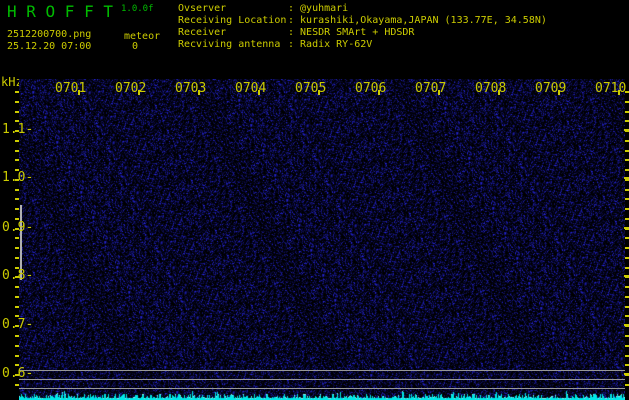 The image size is (629, 400). Describe the element at coordinates (371, 88) in the screenshot. I see `x-tick-label: 0706` at that location.